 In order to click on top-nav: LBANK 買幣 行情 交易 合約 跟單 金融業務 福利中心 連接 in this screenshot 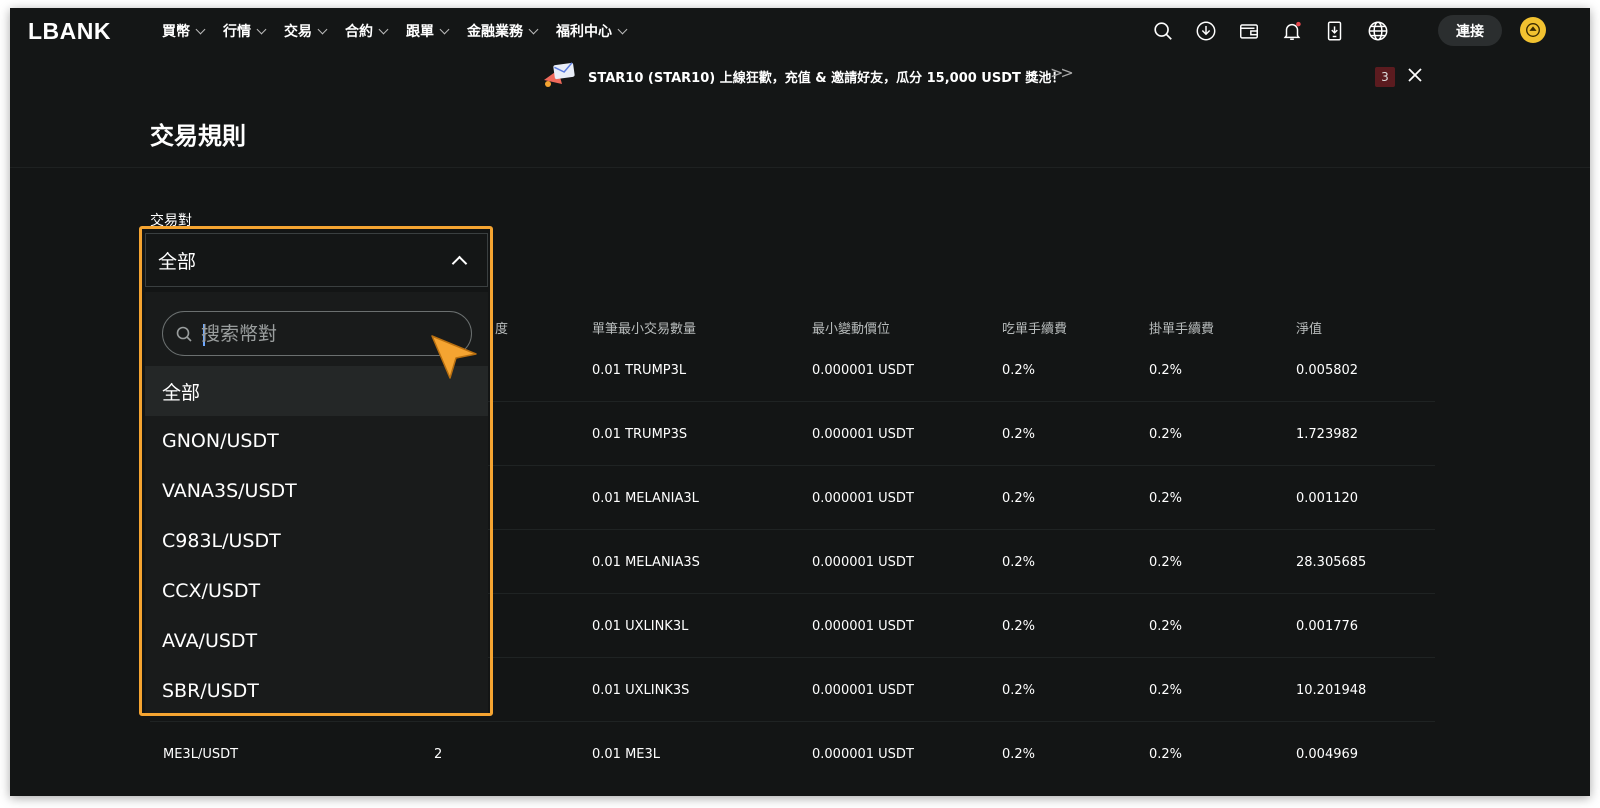, I will do `click(800, 31)`.